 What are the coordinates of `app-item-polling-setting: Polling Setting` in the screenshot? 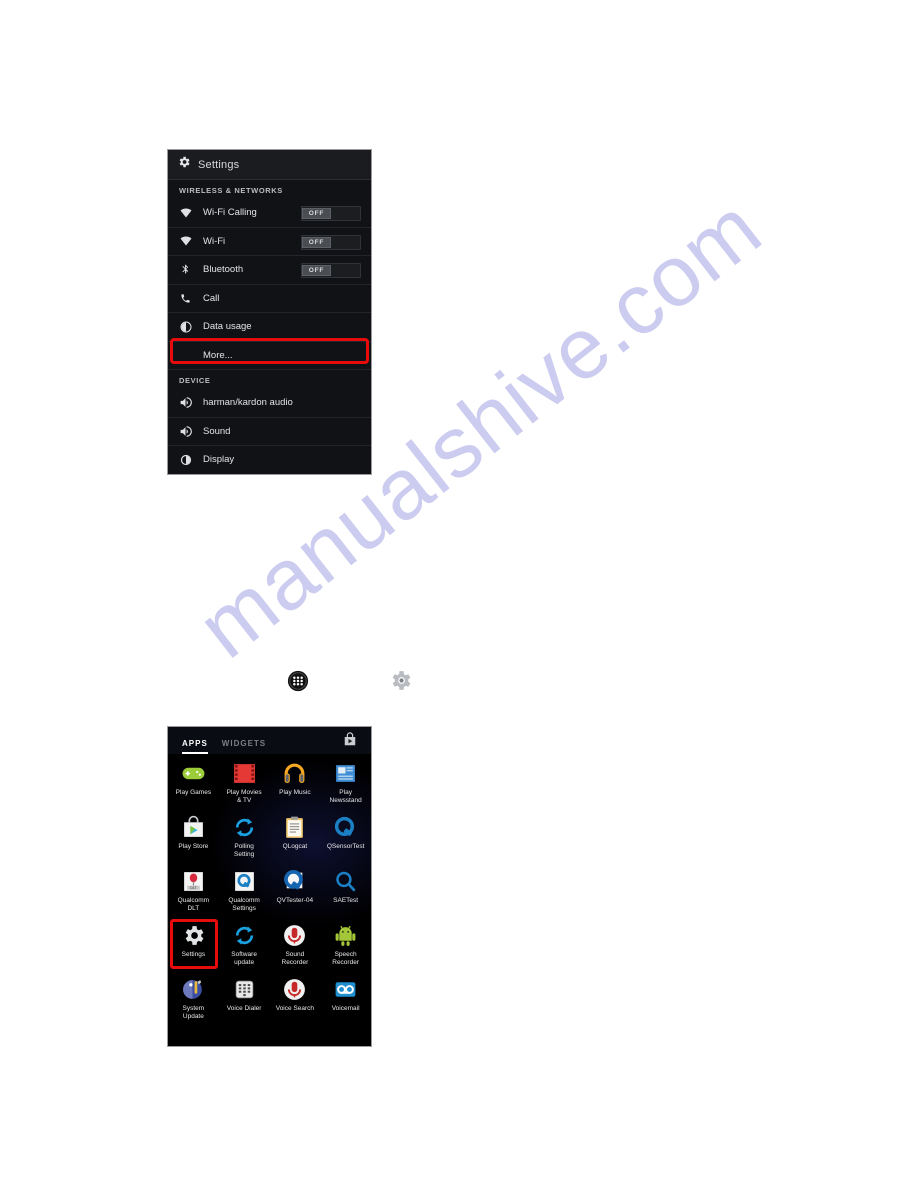 It's located at (244, 839).